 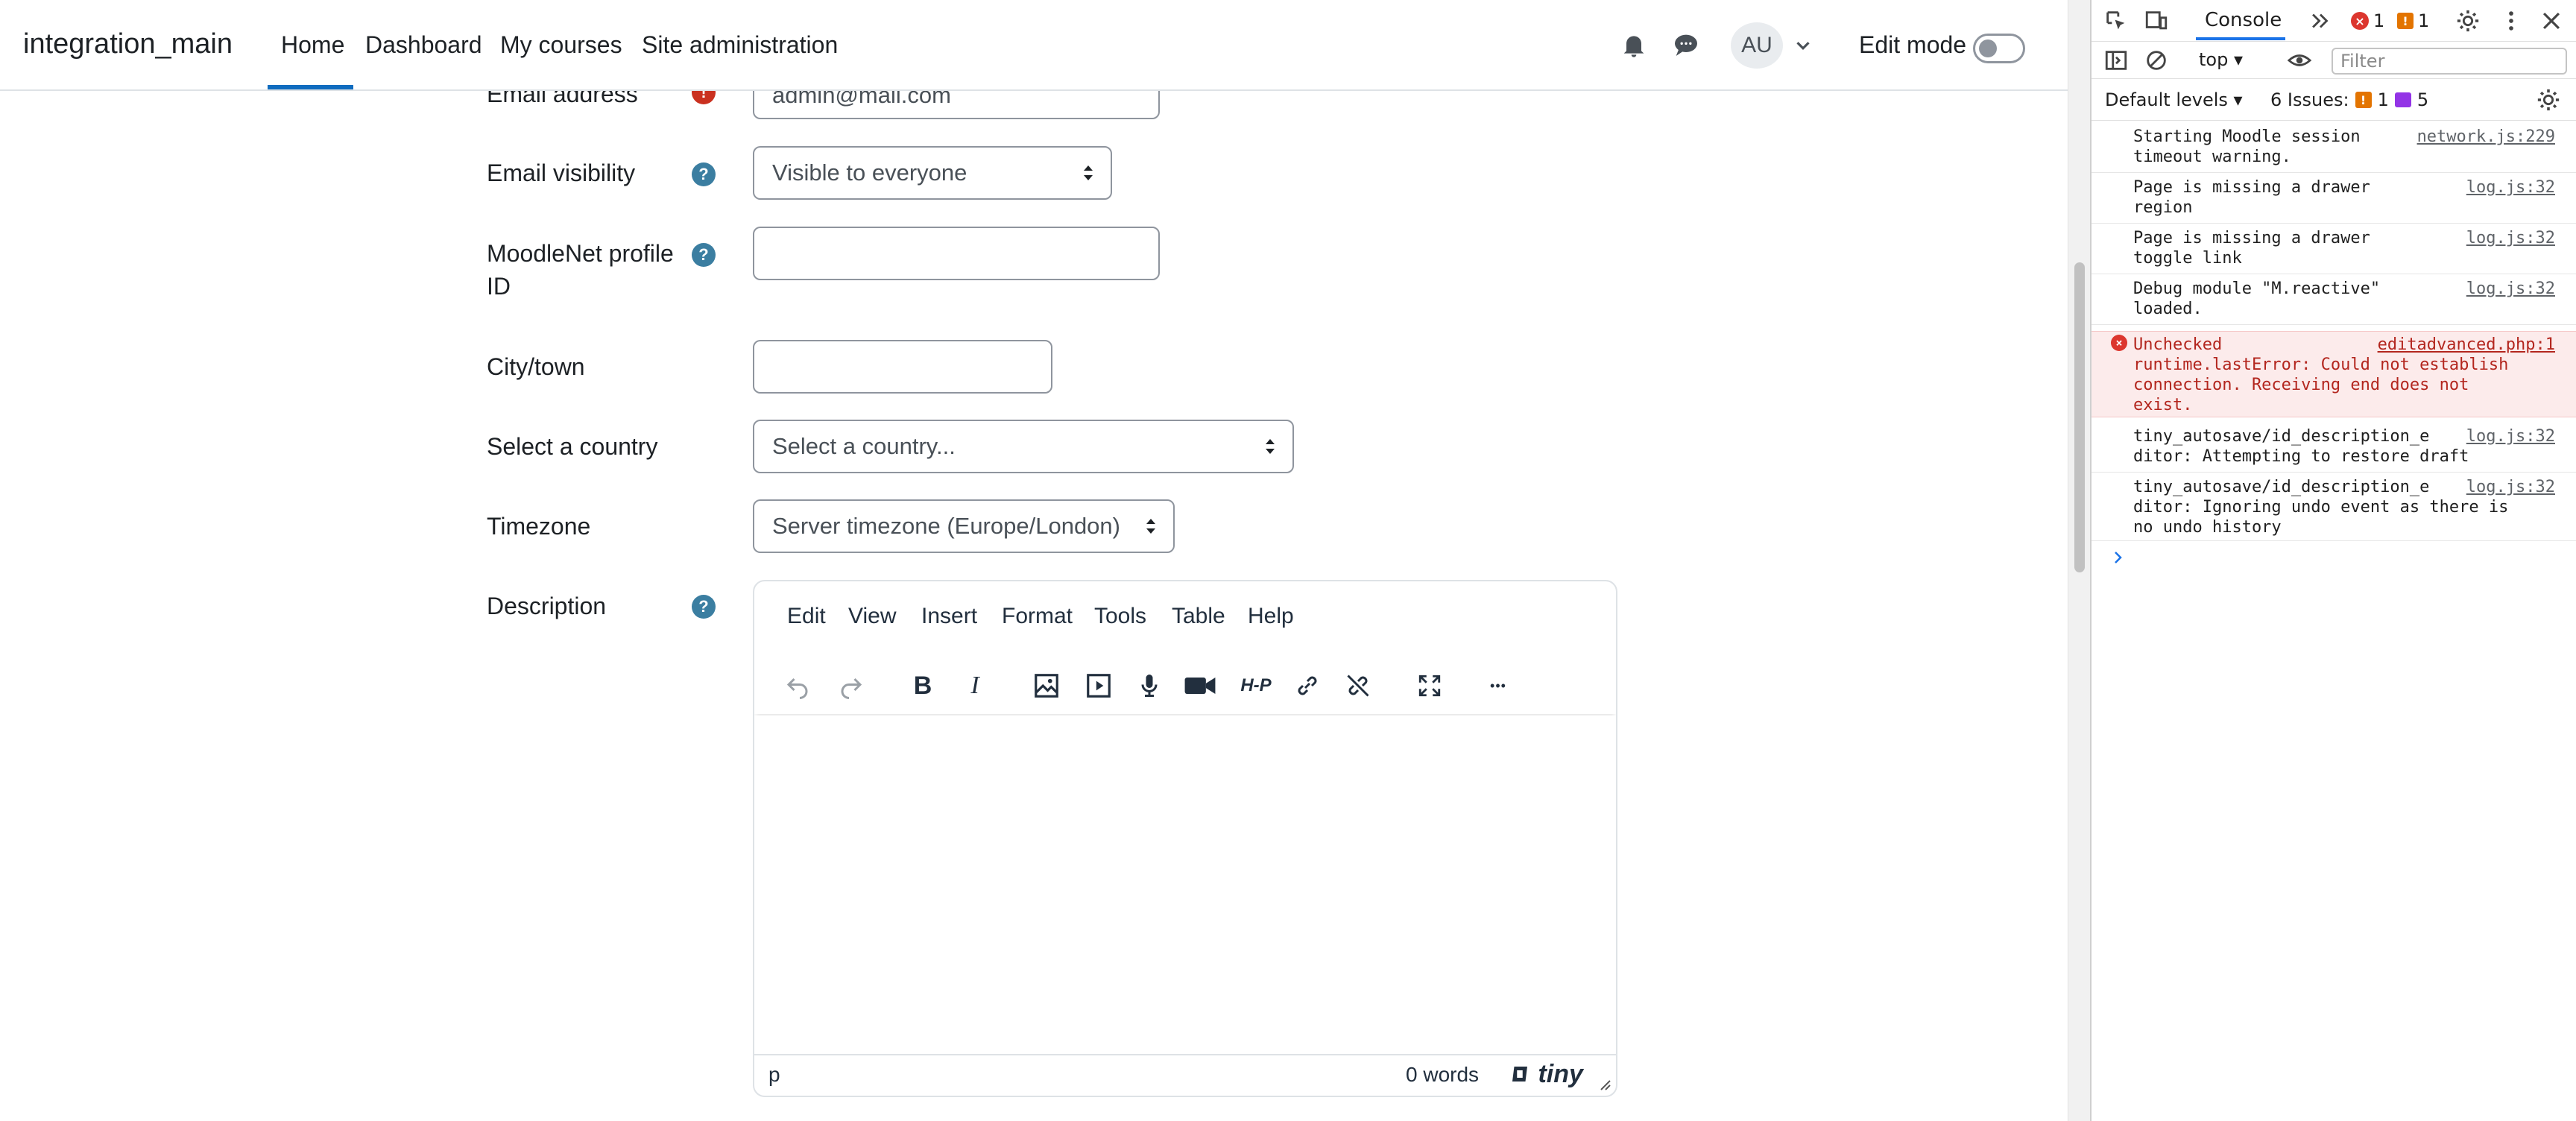 I want to click on undo-icon, so click(x=798, y=685).